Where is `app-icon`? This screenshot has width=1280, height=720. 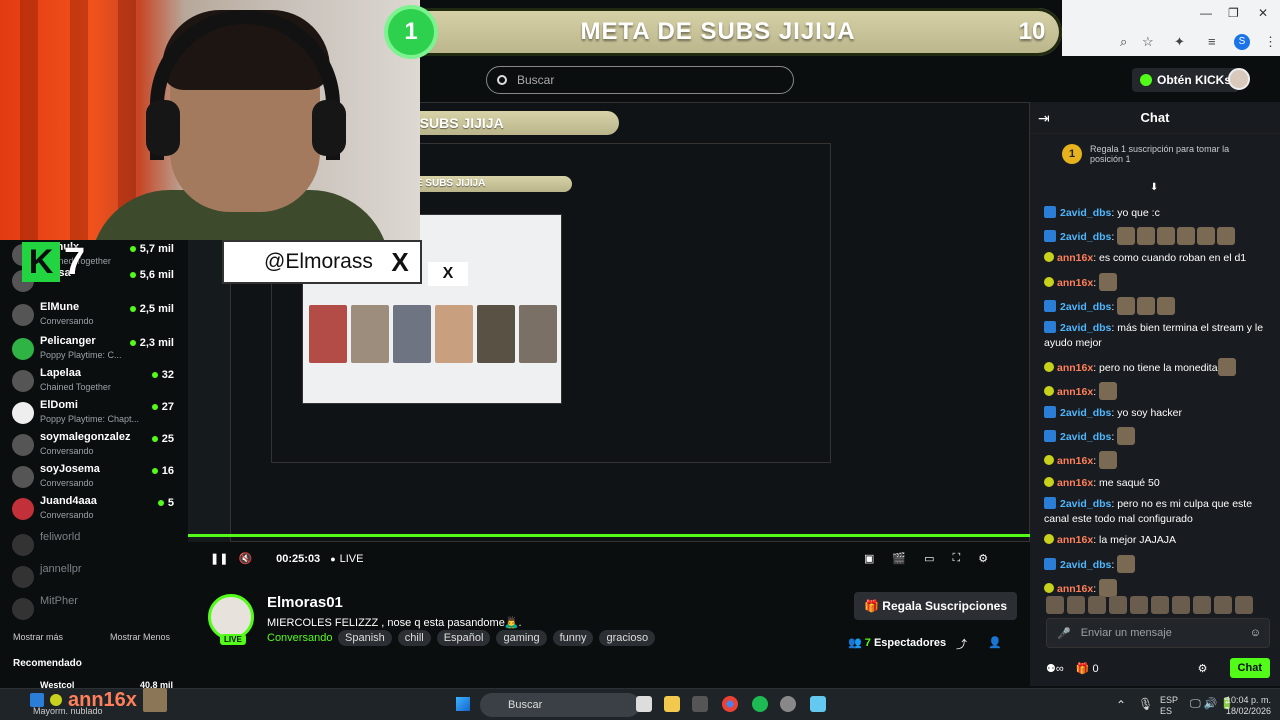
app-icon is located at coordinates (700, 704).